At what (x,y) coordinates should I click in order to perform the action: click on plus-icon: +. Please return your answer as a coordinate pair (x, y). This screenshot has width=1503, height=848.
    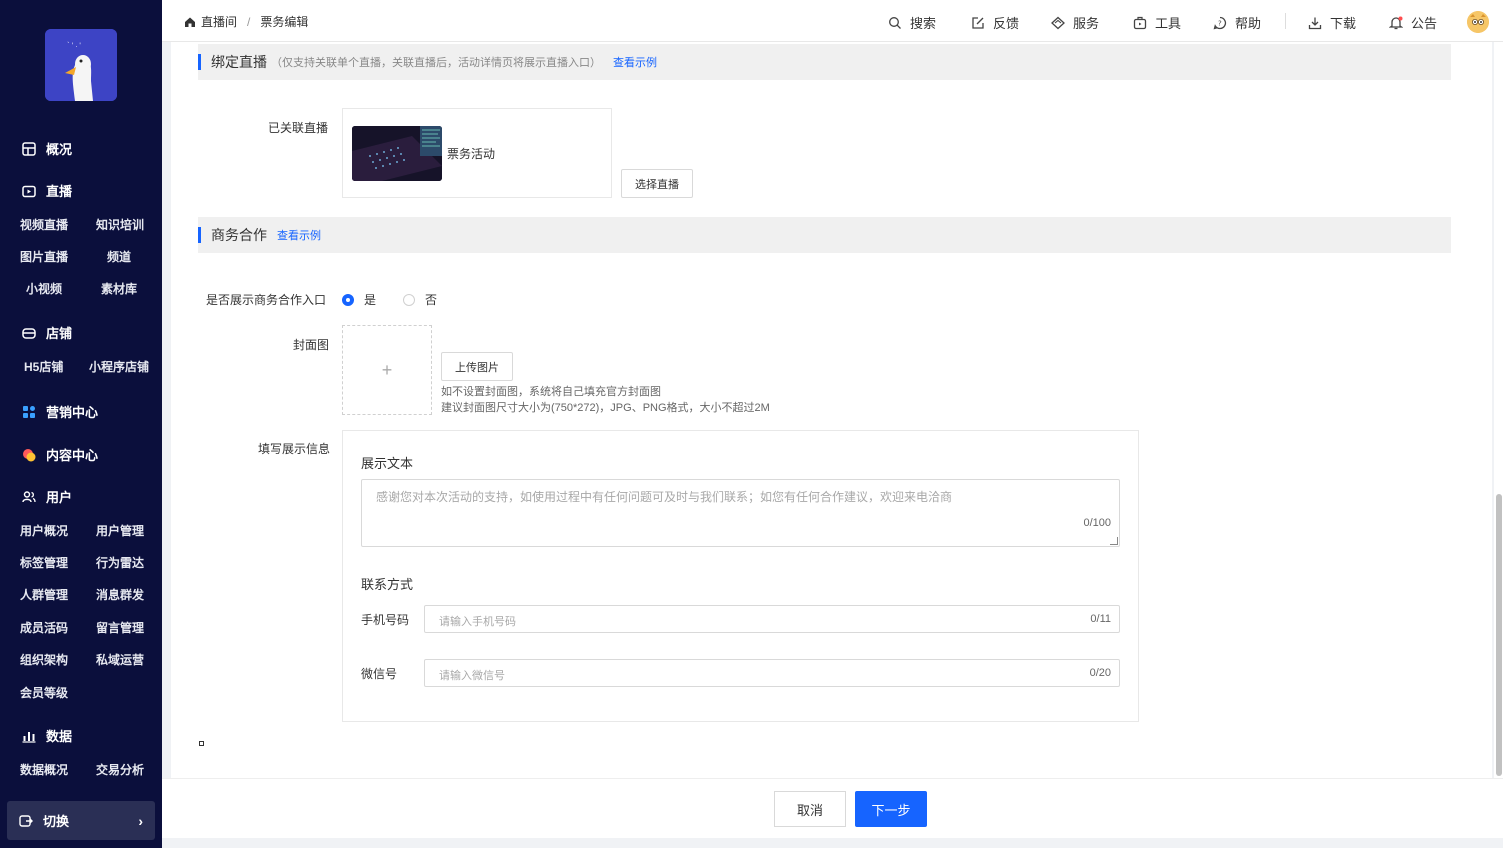
    Looking at the image, I should click on (387, 369).